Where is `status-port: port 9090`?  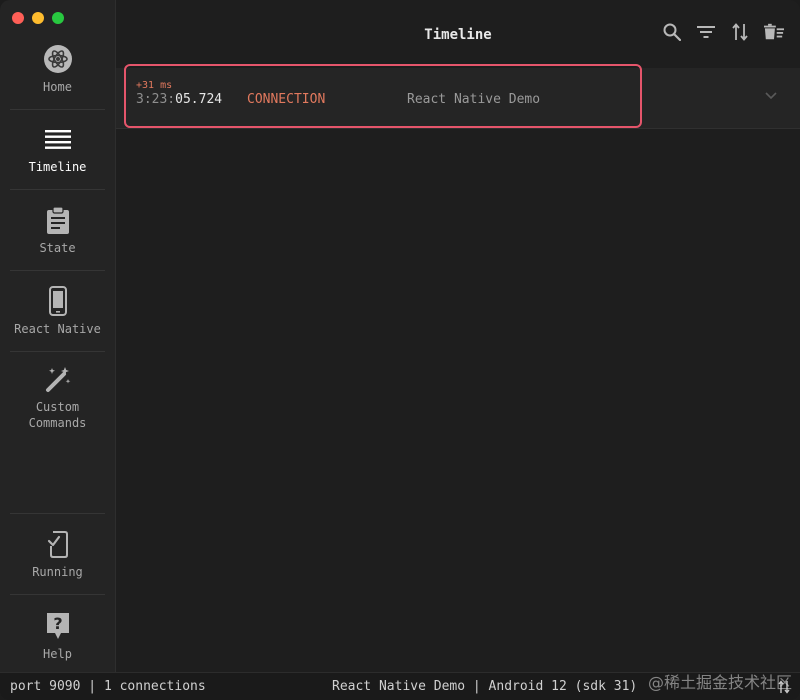
status-port: port 9090 is located at coordinates (45, 686).